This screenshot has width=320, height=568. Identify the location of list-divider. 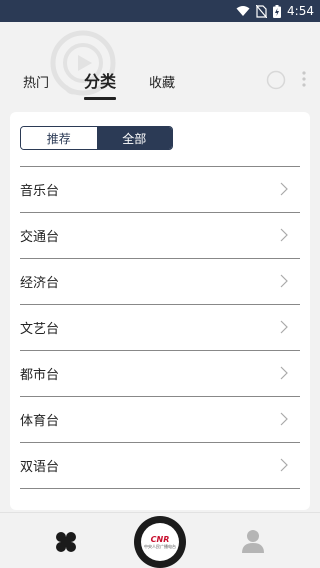
(160, 488).